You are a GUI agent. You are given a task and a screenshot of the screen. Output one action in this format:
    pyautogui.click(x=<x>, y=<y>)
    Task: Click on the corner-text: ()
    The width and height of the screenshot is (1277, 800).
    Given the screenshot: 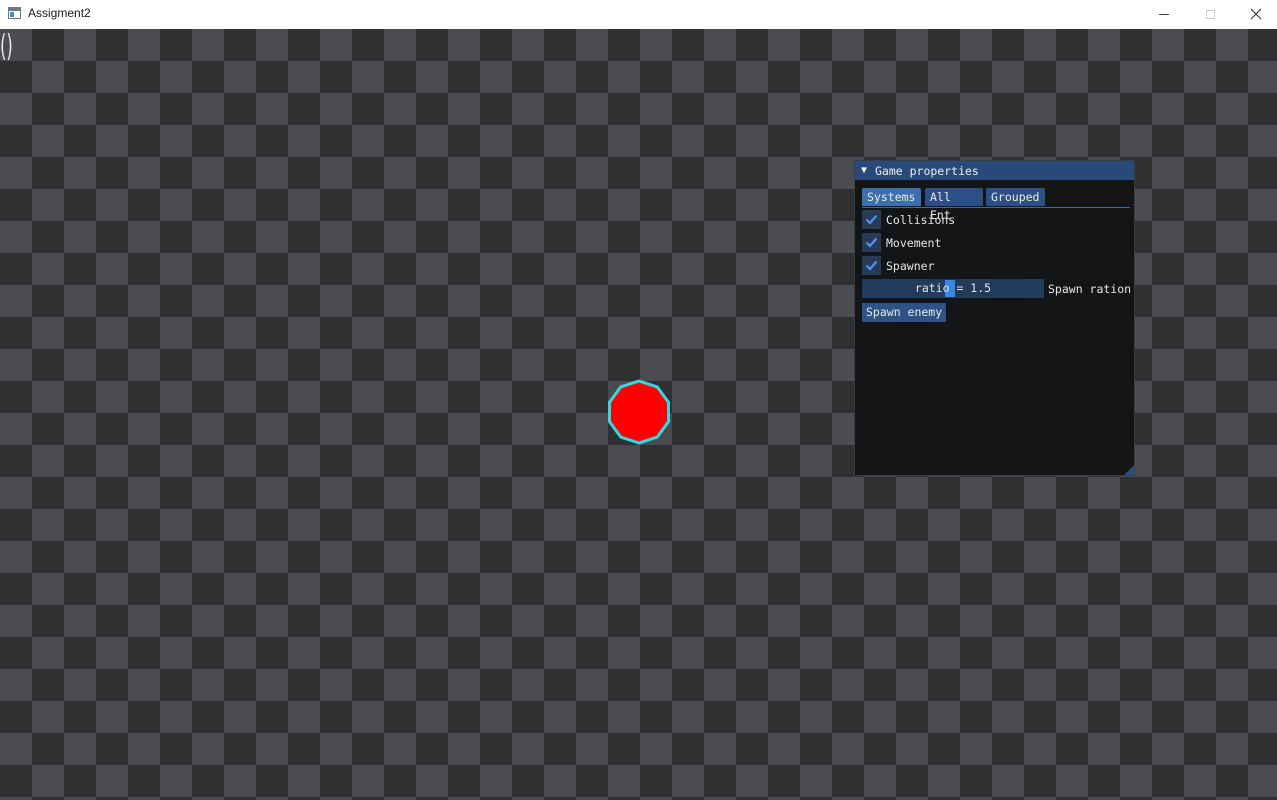 What is the action you would take?
    pyautogui.click(x=6, y=46)
    